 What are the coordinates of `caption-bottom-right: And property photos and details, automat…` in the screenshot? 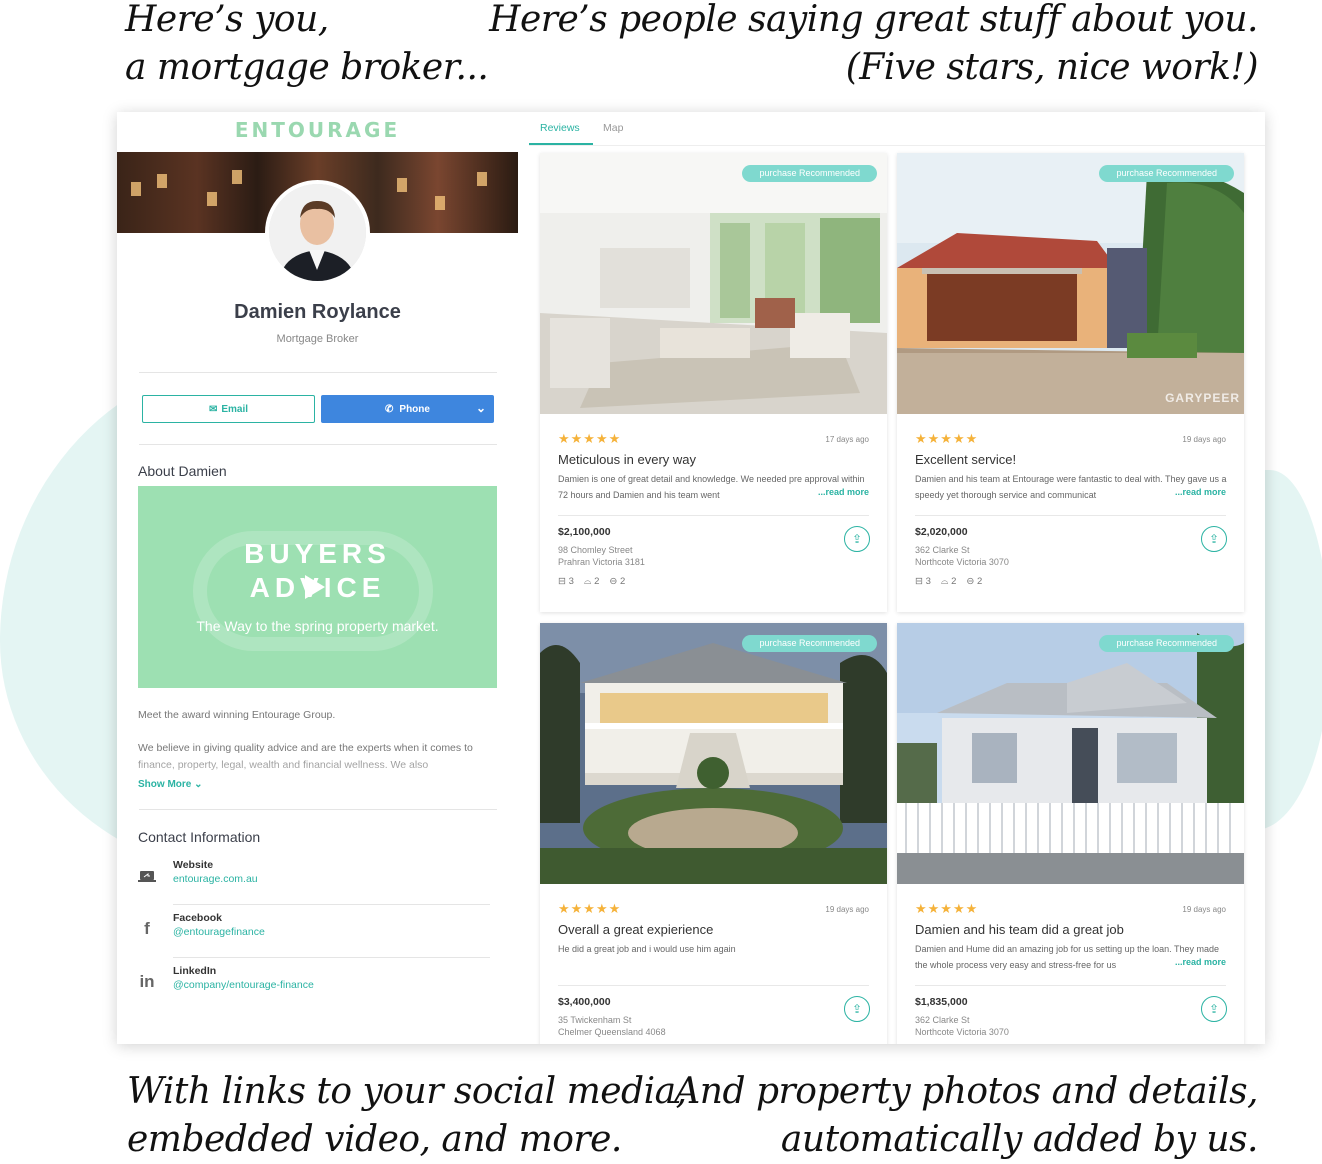 It's located at (966, 1116).